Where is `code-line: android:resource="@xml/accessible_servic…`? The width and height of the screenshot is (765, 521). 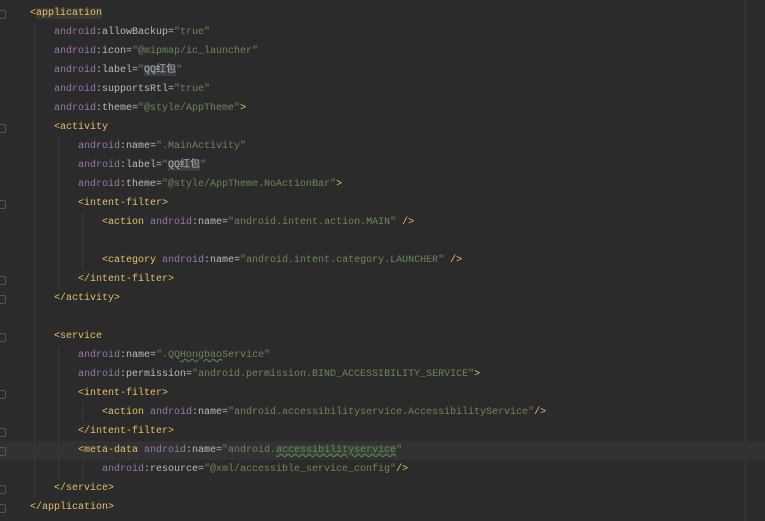
code-line: android:resource="@xml/accessible_servic… is located at coordinates (382, 469).